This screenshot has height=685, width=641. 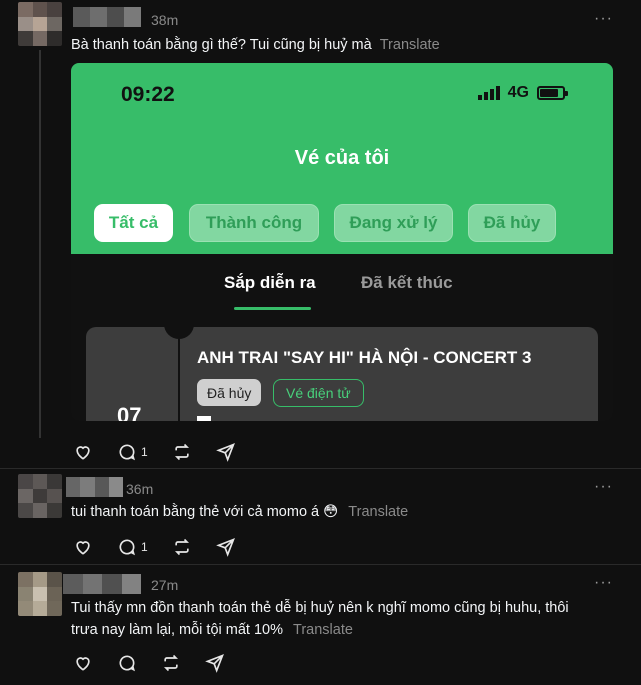 I want to click on status-badge: Đã hủy, so click(x=229, y=392).